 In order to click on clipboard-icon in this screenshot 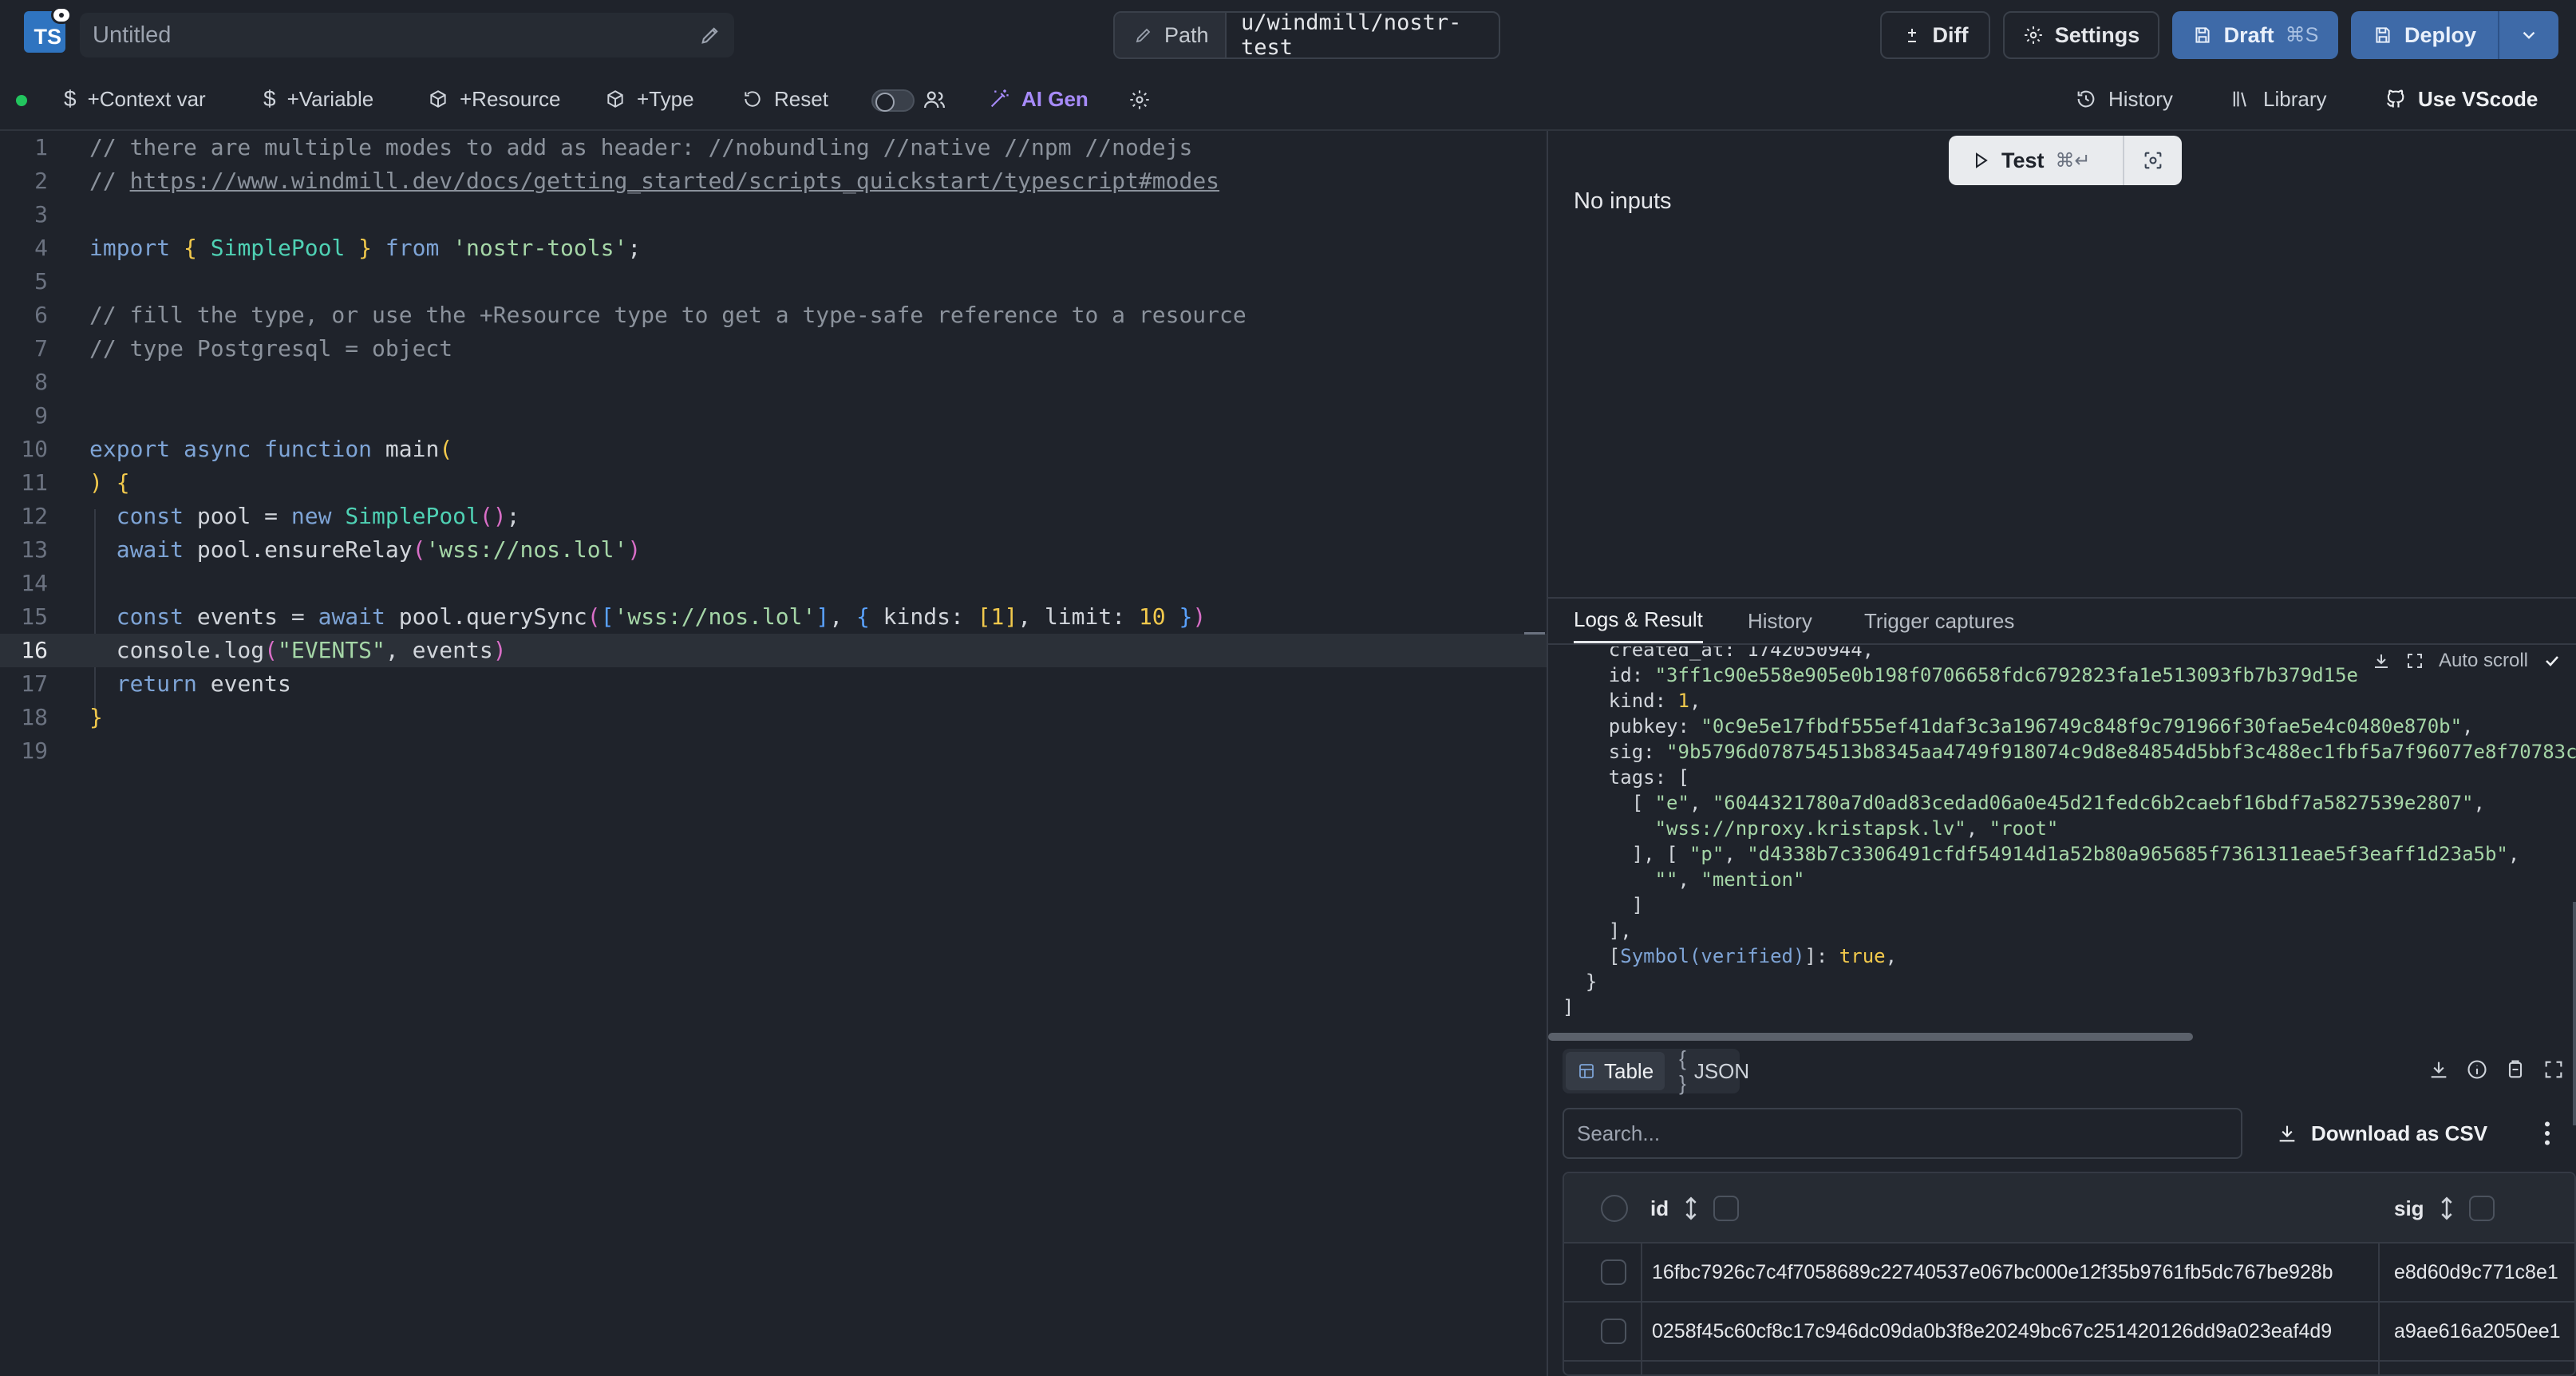, I will do `click(2515, 1069)`.